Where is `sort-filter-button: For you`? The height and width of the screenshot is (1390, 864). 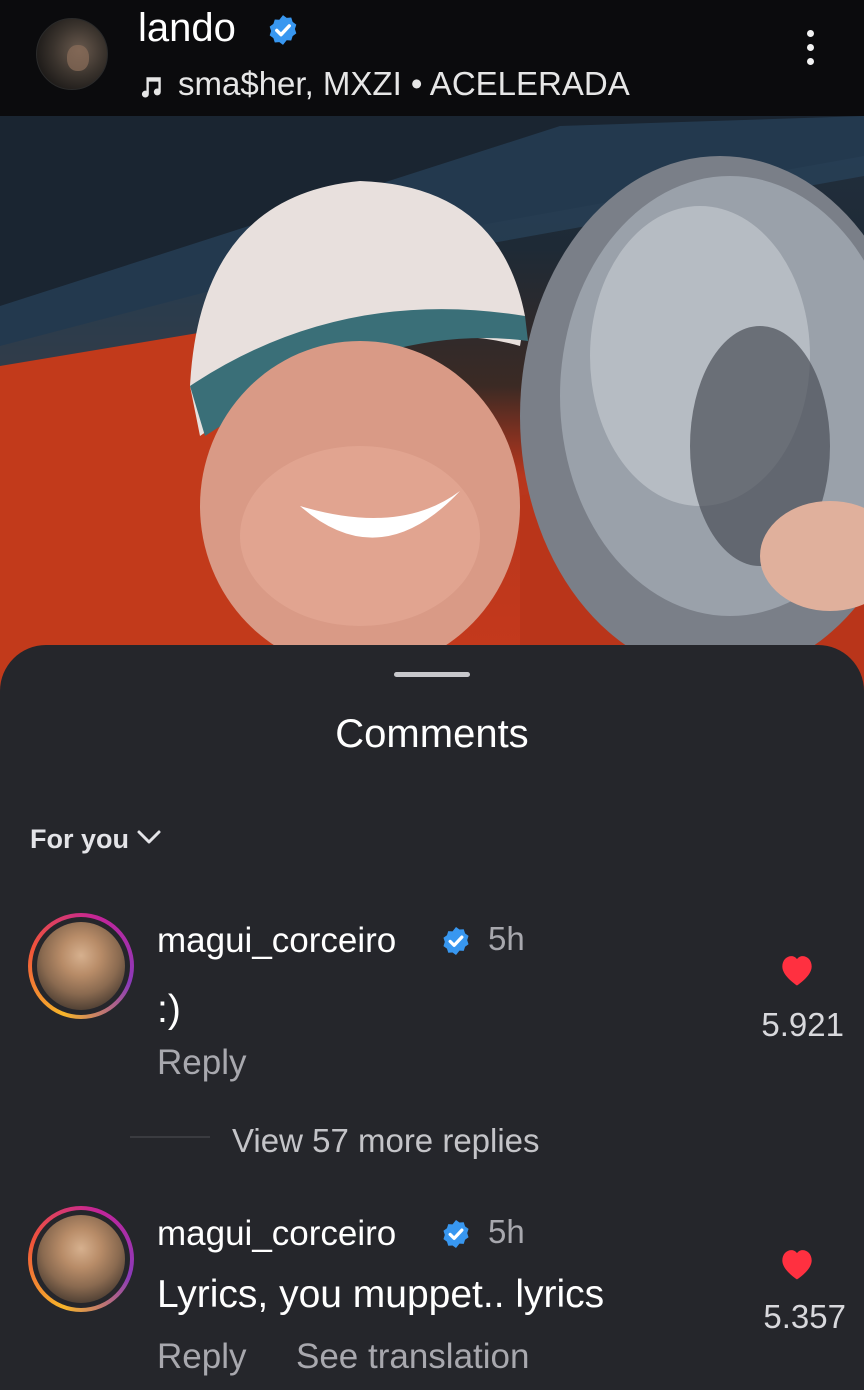 sort-filter-button: For you is located at coordinates (79, 839).